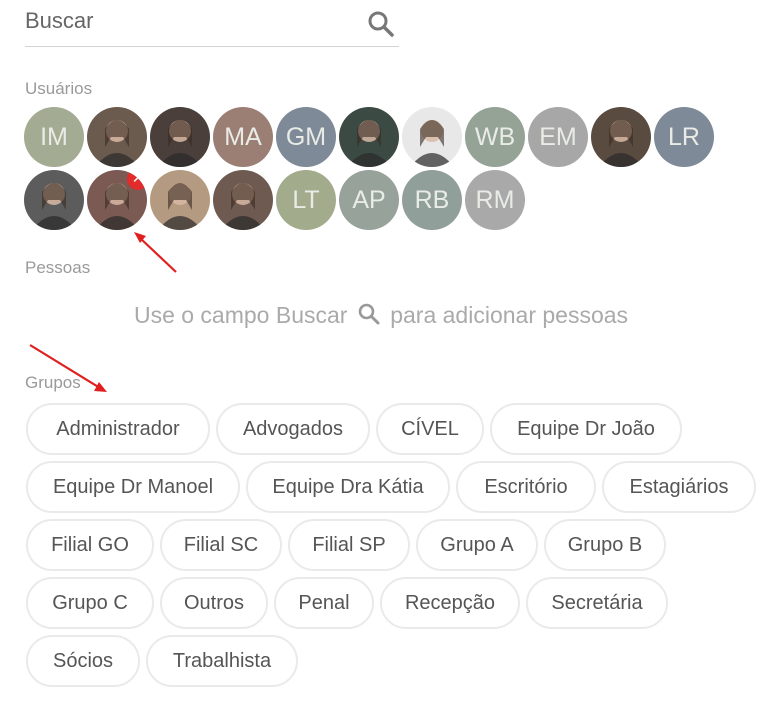  I want to click on user-initials: WB, so click(495, 136).